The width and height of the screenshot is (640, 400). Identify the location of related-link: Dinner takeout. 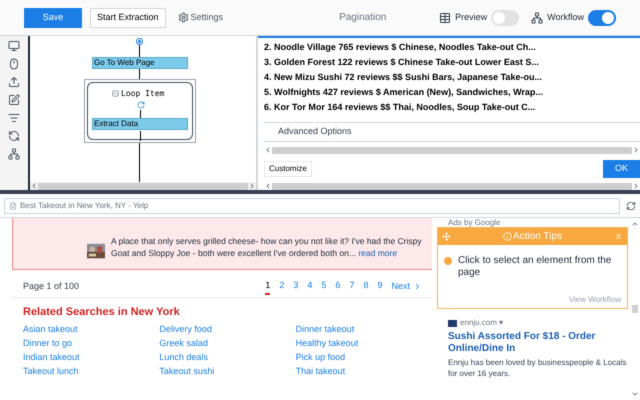
(325, 328).